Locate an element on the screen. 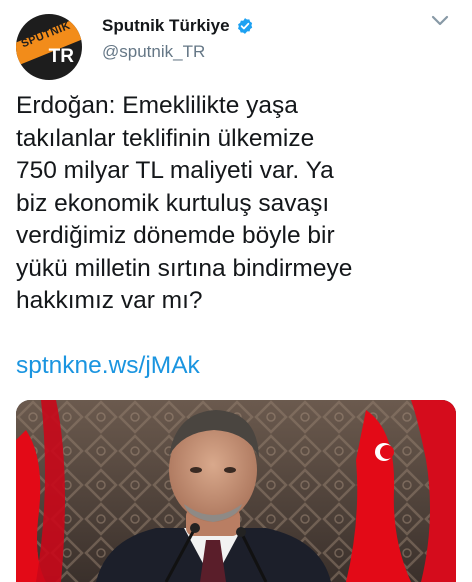  avatar: SPUTNIK TR is located at coordinates (49, 47).